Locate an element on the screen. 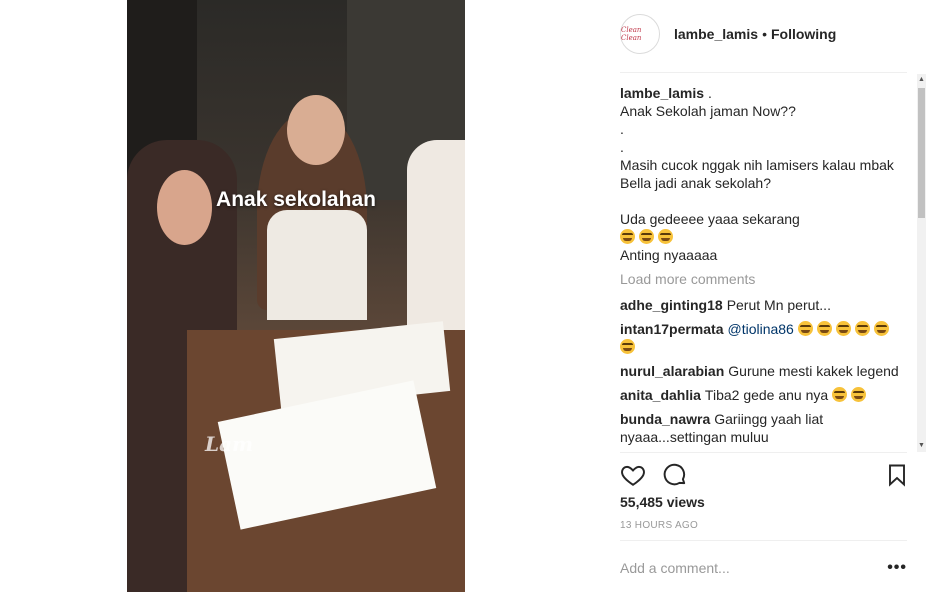 The width and height of the screenshot is (926, 592). comment-mention: @tiolina86 is located at coordinates (760, 329).